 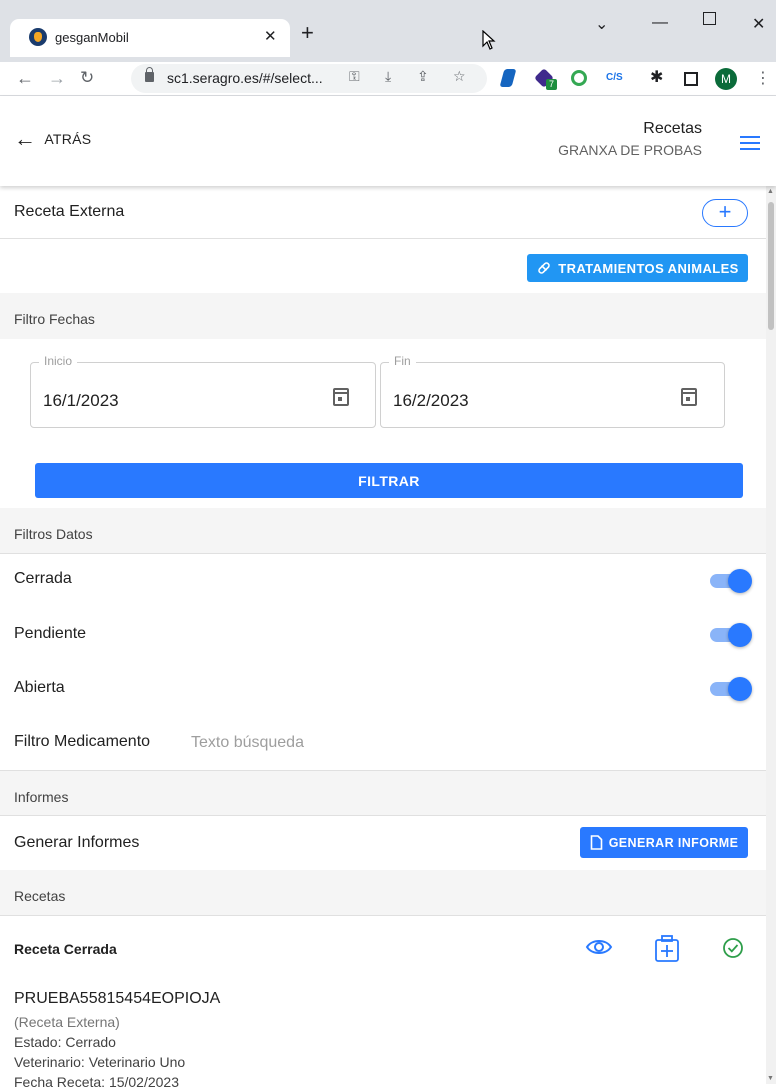 I want to click on toggle-abierta, so click(x=731, y=689).